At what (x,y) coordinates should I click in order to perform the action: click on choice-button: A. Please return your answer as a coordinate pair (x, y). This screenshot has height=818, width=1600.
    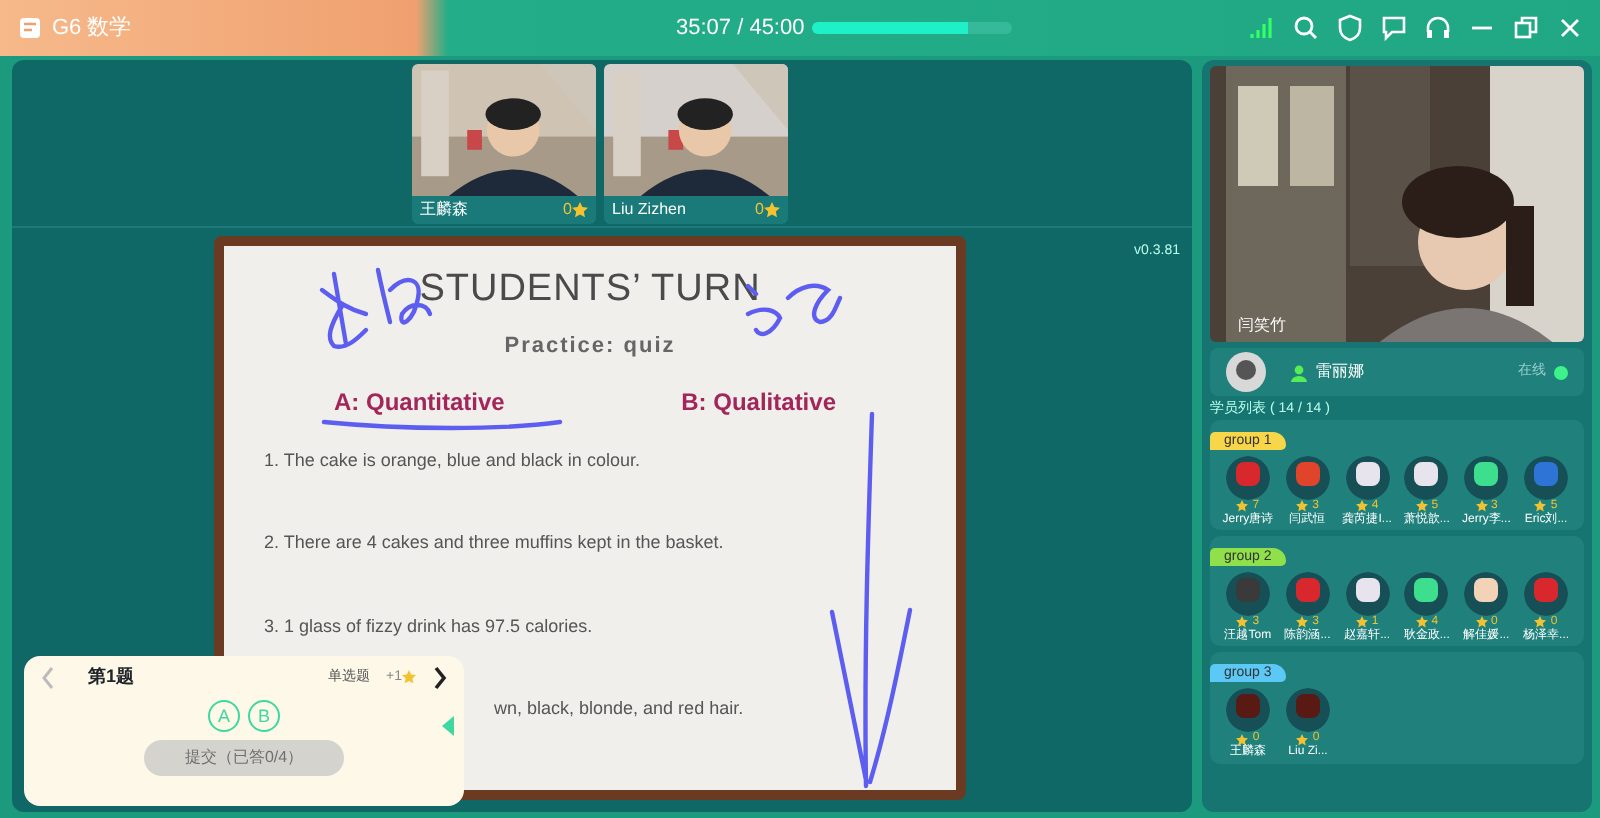
    Looking at the image, I should click on (224, 715).